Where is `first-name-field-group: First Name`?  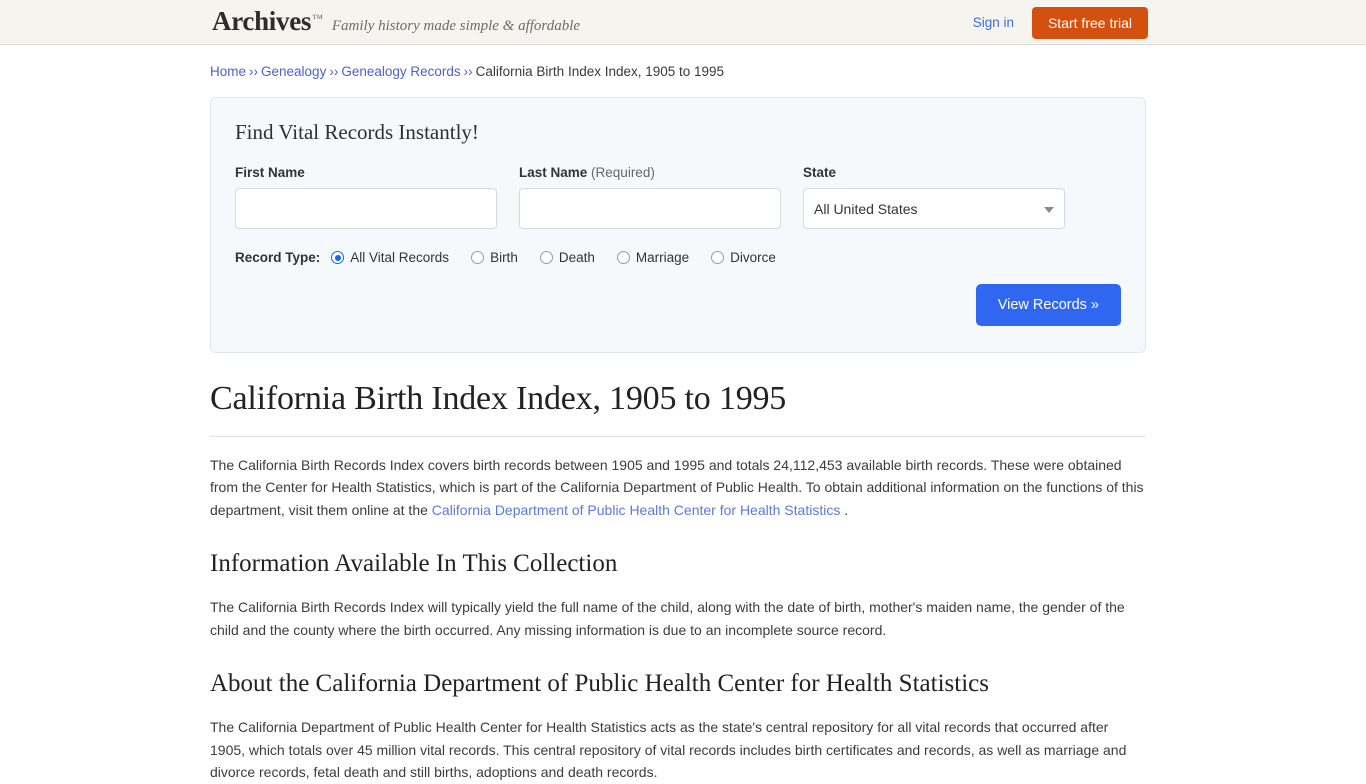
first-name-field-group: First Name is located at coordinates (366, 197).